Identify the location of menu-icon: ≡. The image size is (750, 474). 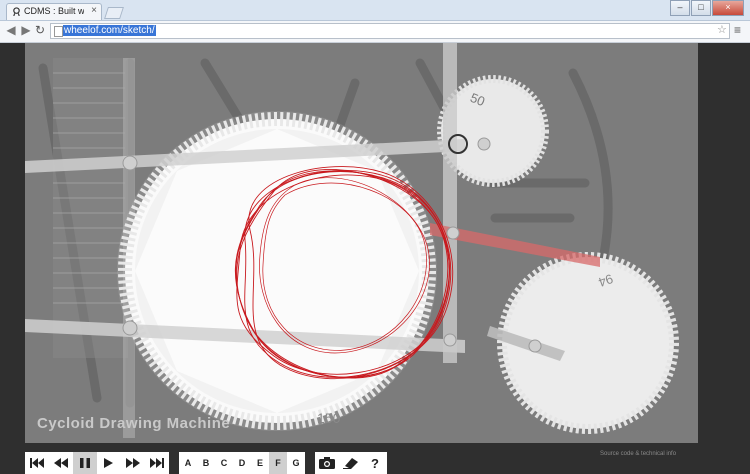
(737, 30).